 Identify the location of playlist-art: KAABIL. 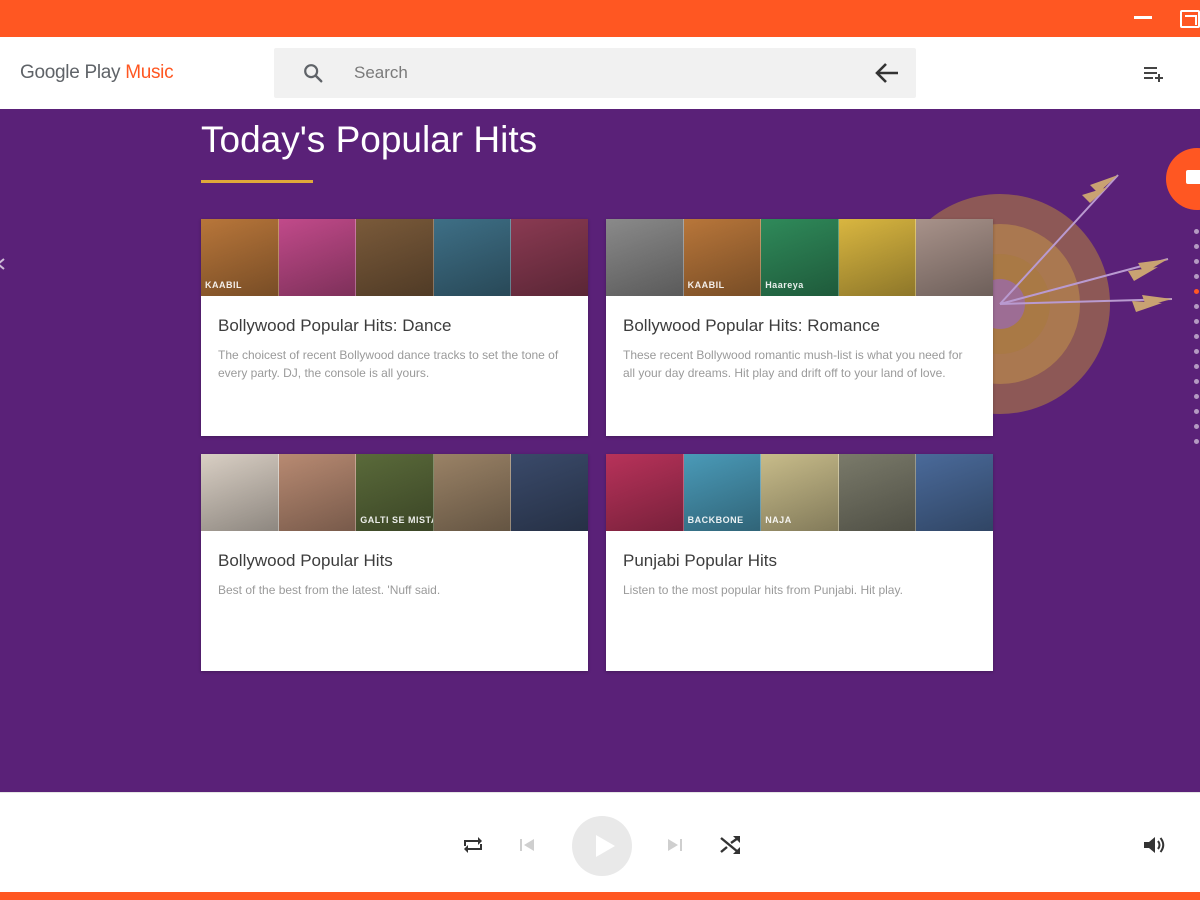
(394, 257).